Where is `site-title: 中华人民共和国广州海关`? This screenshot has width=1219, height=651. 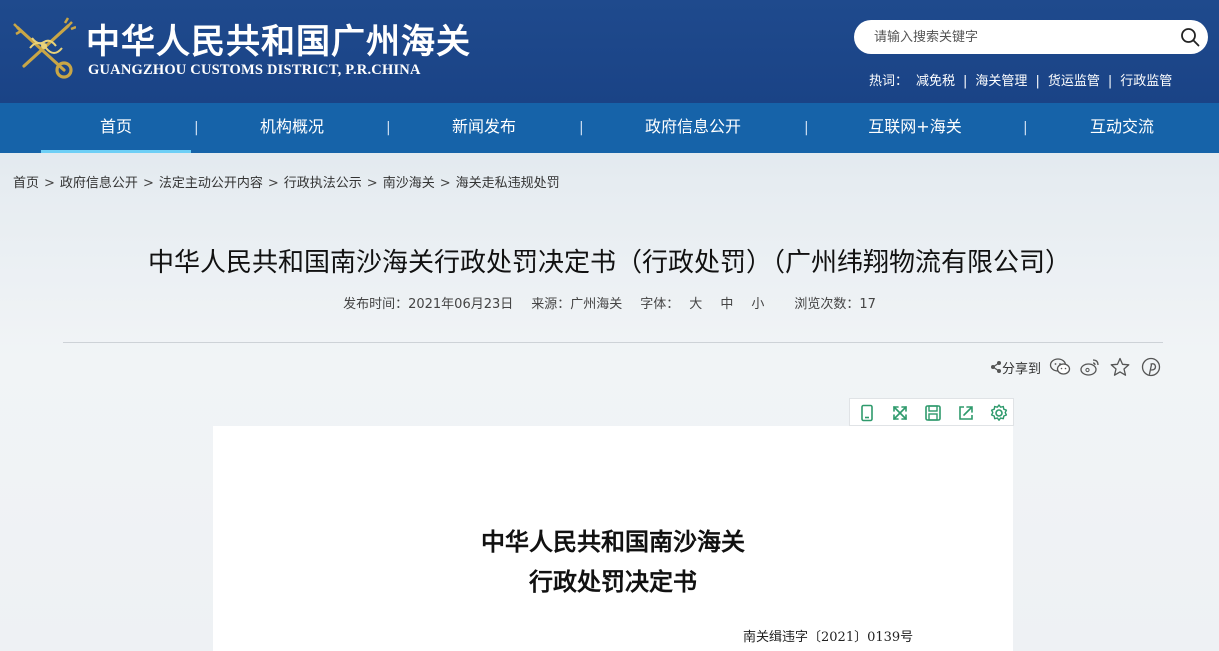 site-title: 中华人民共和国广州海关 is located at coordinates (278, 38).